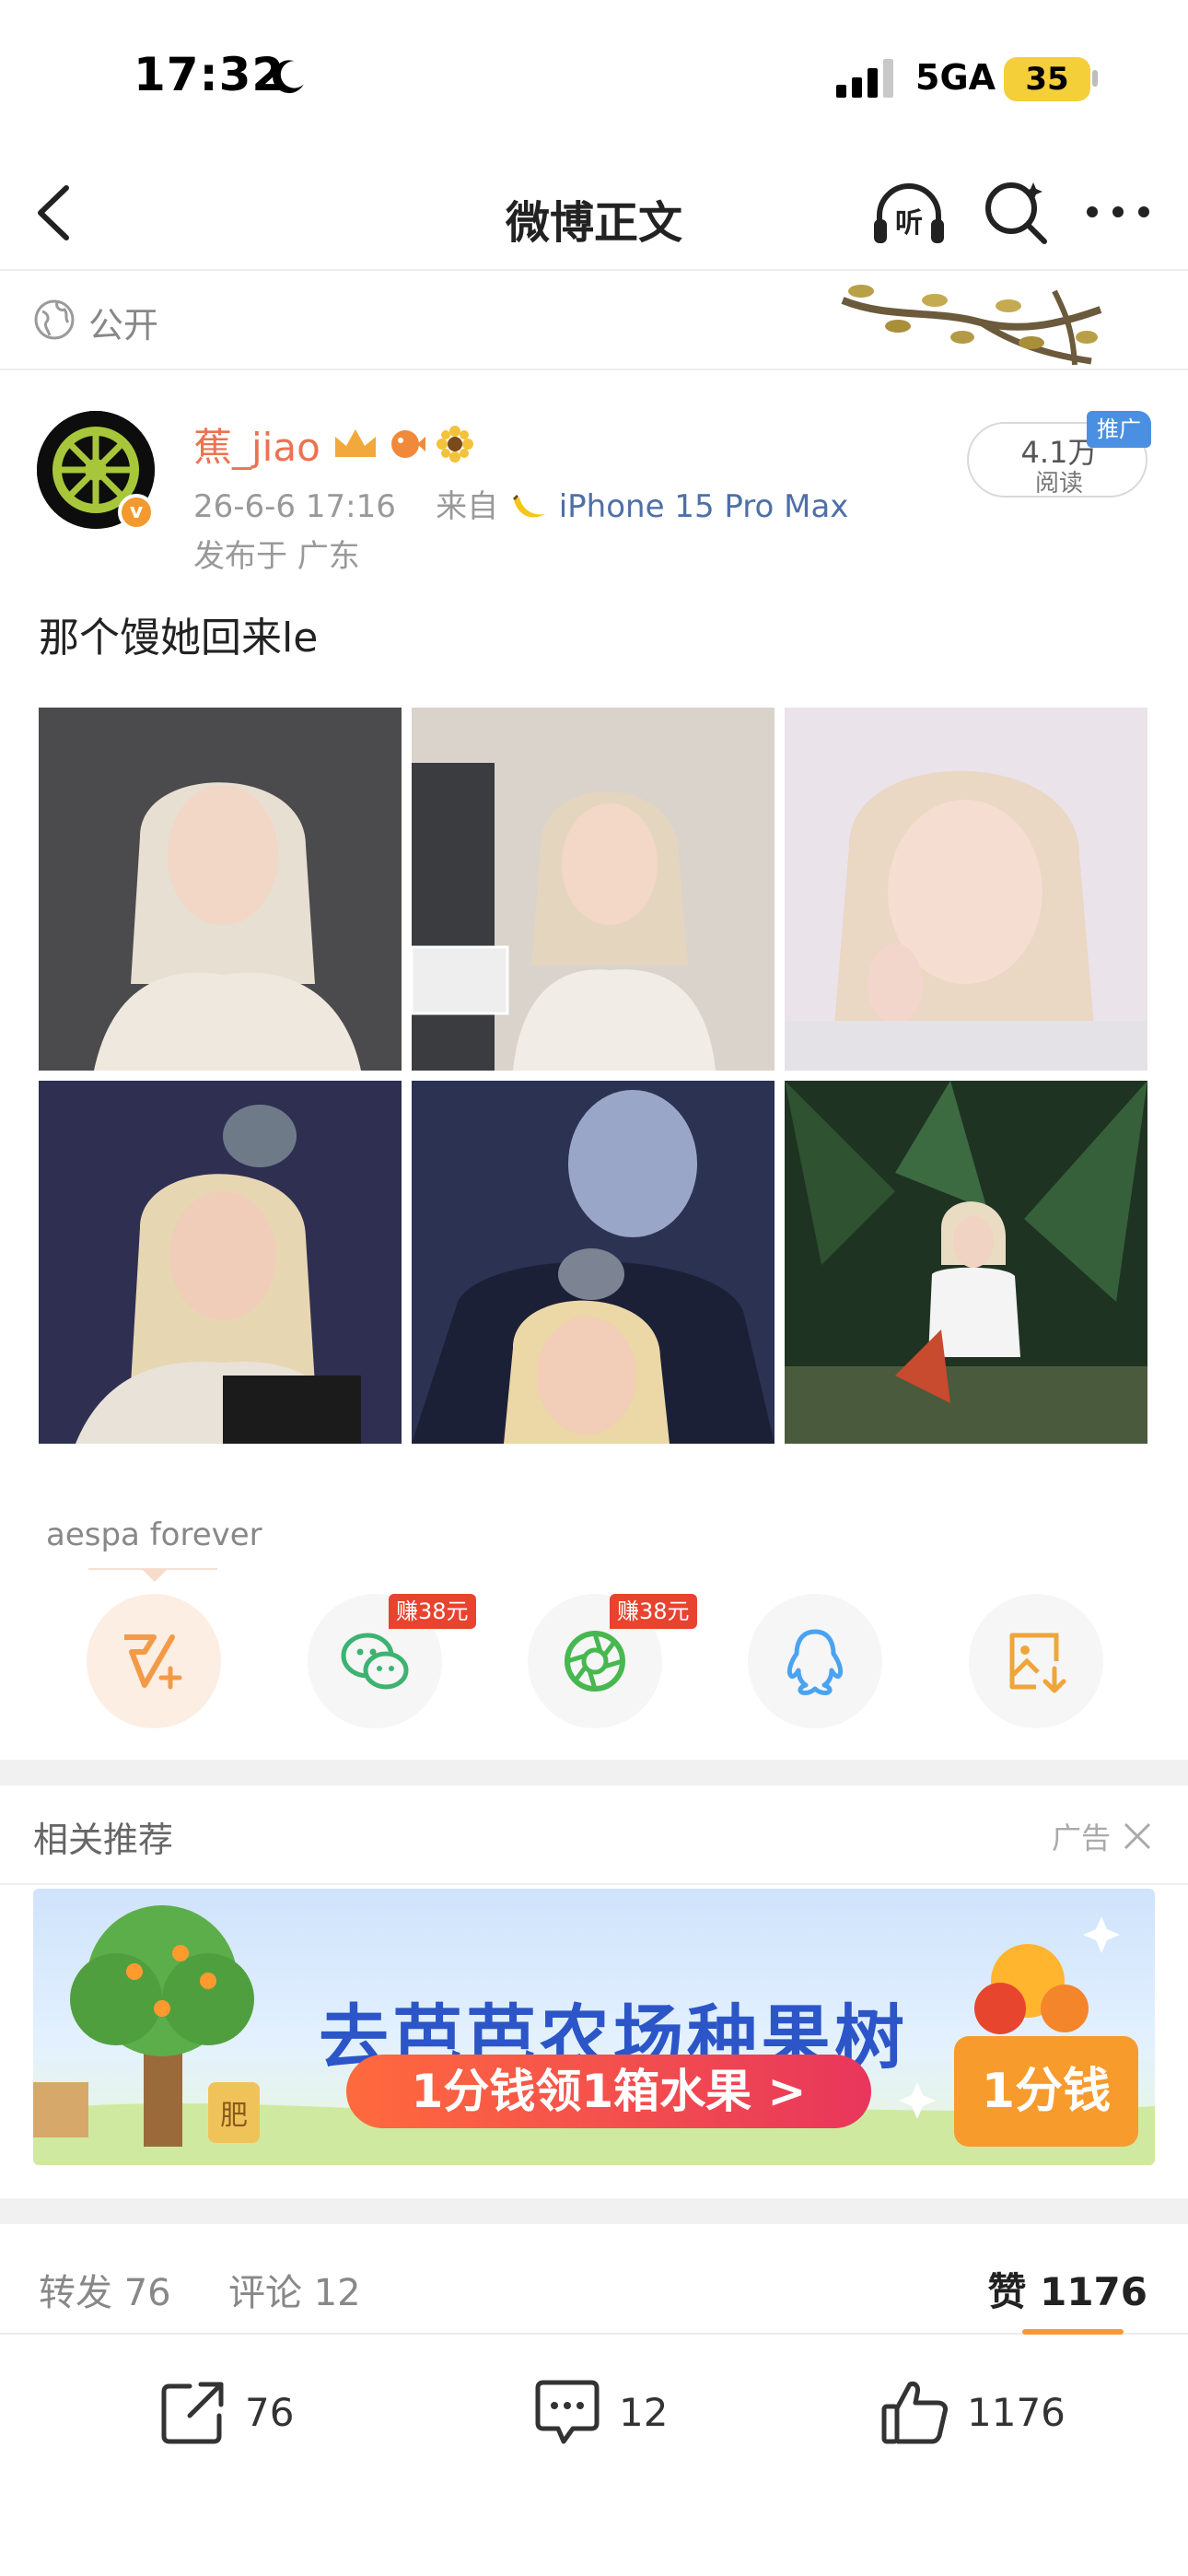 This screenshot has width=1188, height=2576. Describe the element at coordinates (192, 2413) in the screenshot. I see `repost-share-icon` at that location.